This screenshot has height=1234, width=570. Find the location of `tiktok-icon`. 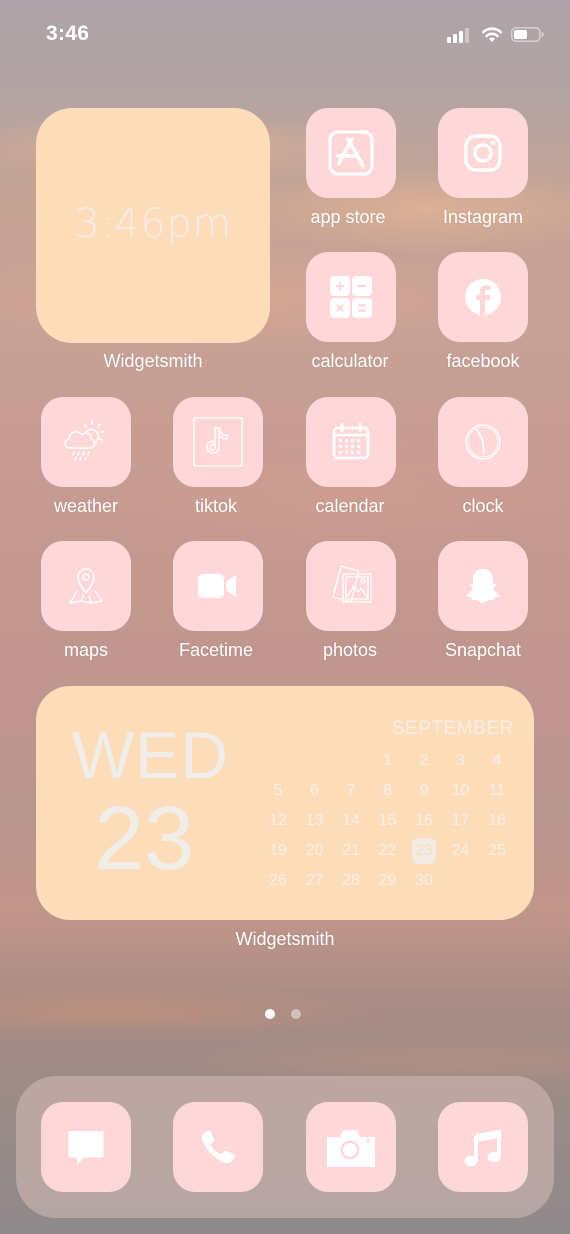

tiktok-icon is located at coordinates (218, 442).